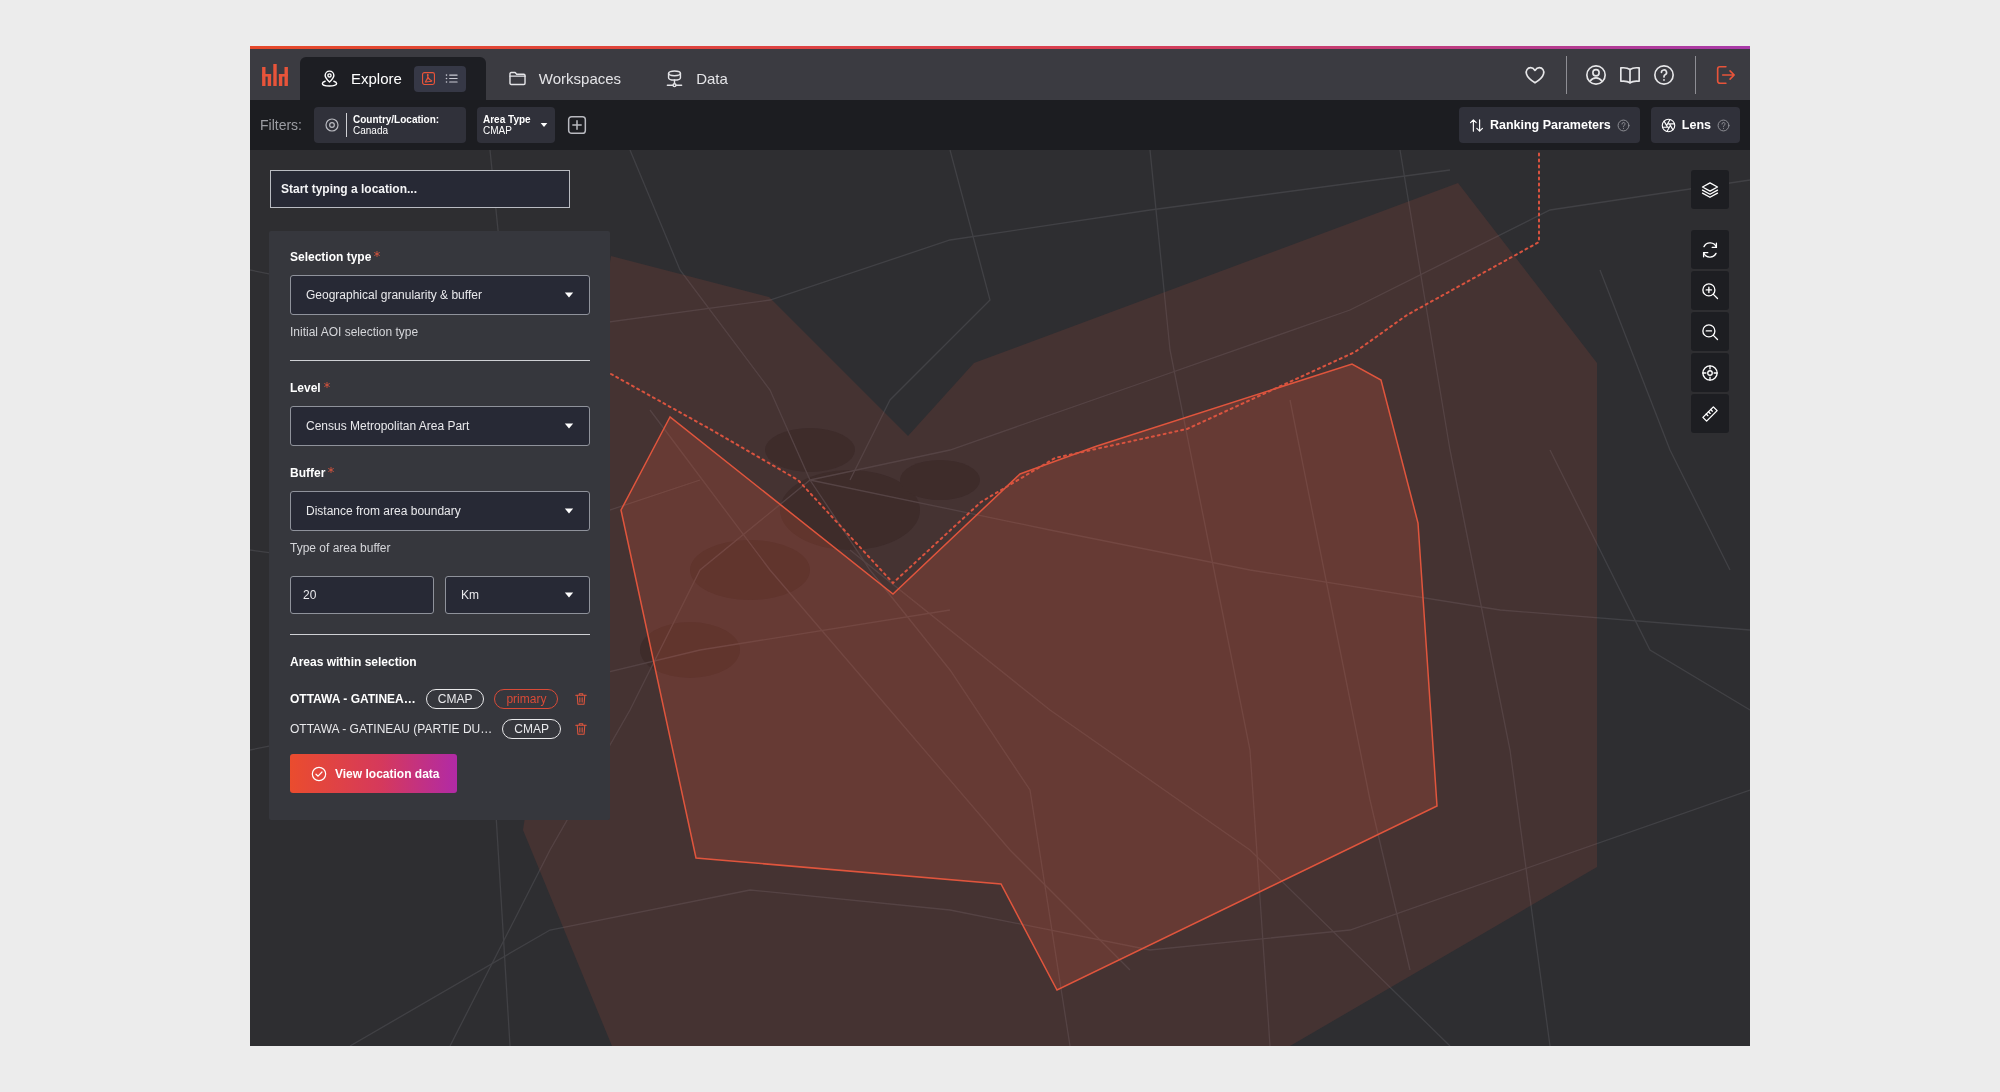  What do you see at coordinates (341, 548) in the screenshot?
I see `field-hint: Type of area buffer` at bounding box center [341, 548].